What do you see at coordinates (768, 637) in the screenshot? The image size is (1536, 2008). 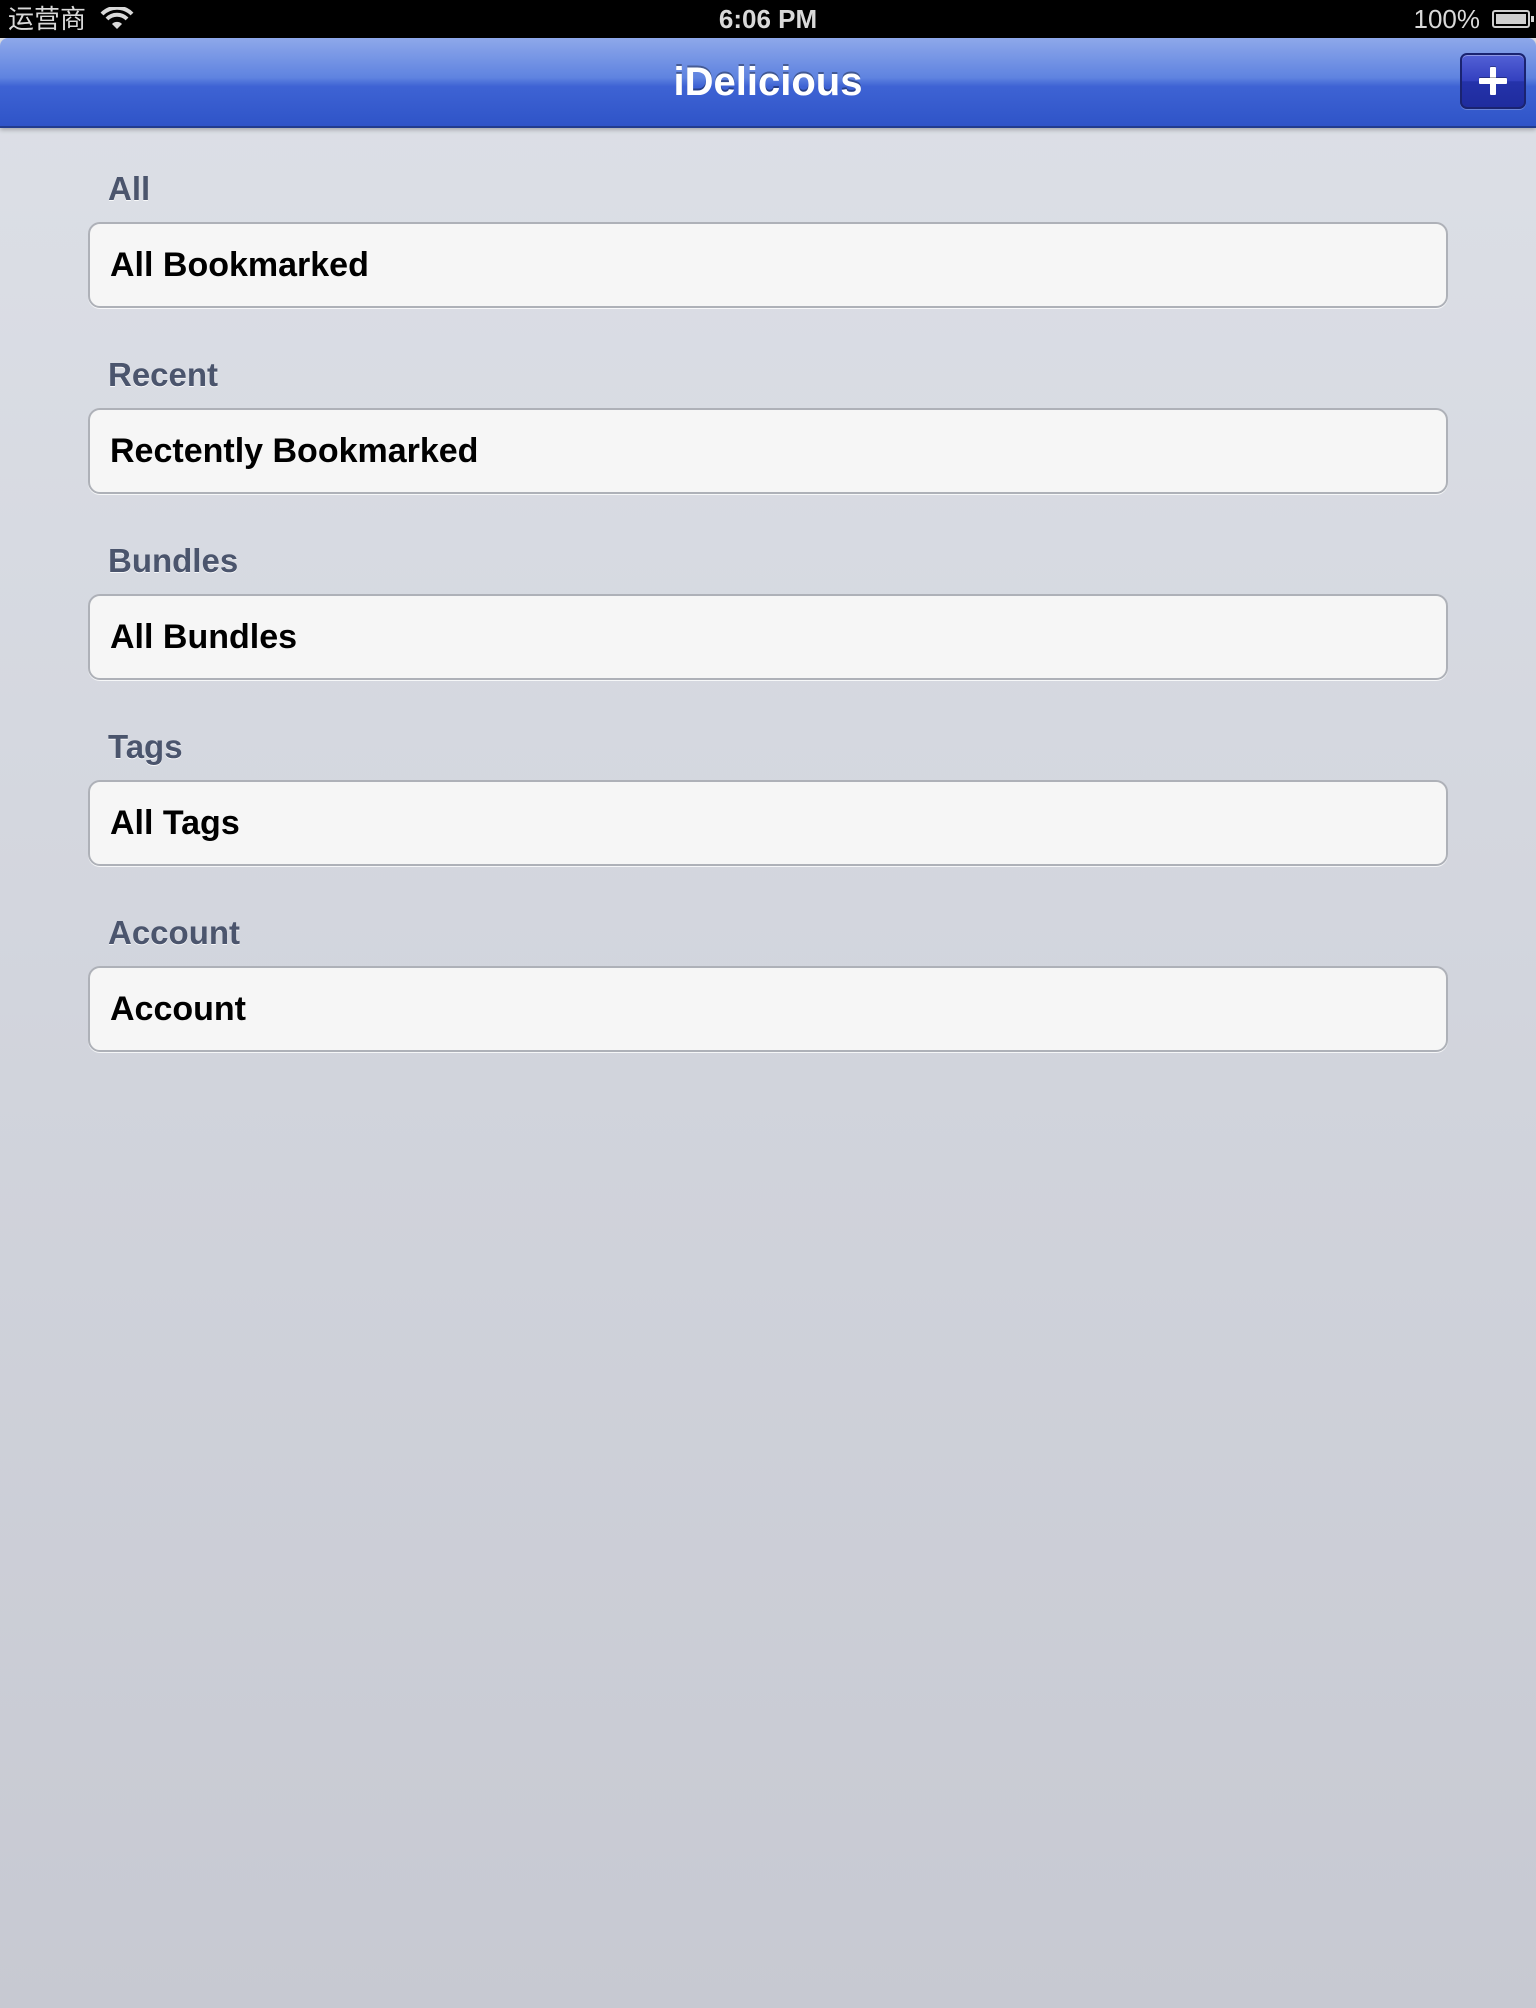 I see `row-all-bundles: All Bundles` at bounding box center [768, 637].